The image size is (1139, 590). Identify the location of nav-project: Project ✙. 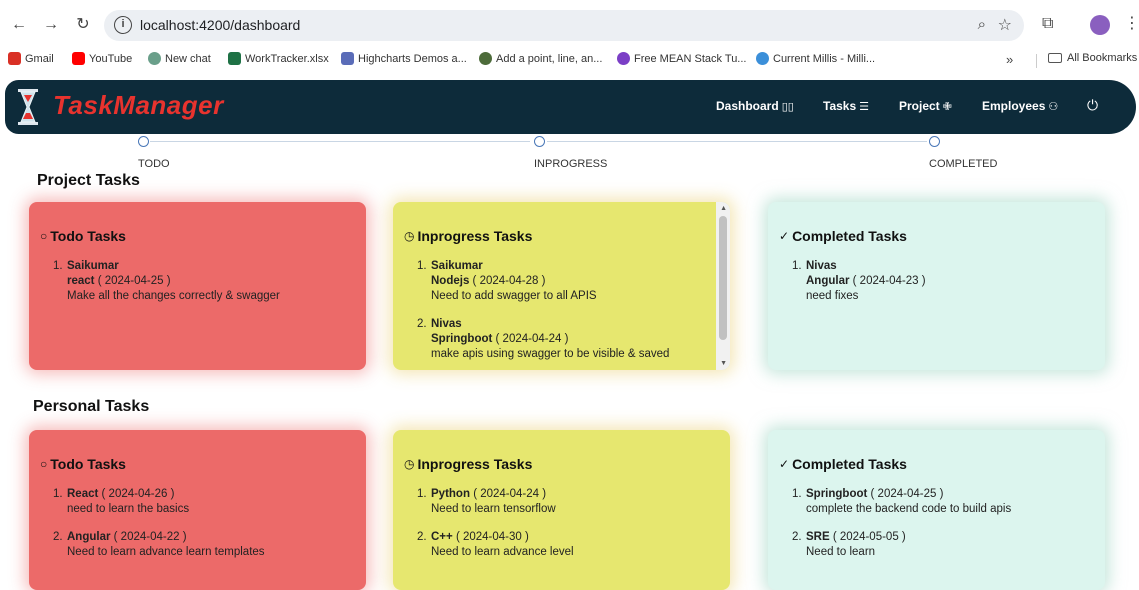
(925, 106).